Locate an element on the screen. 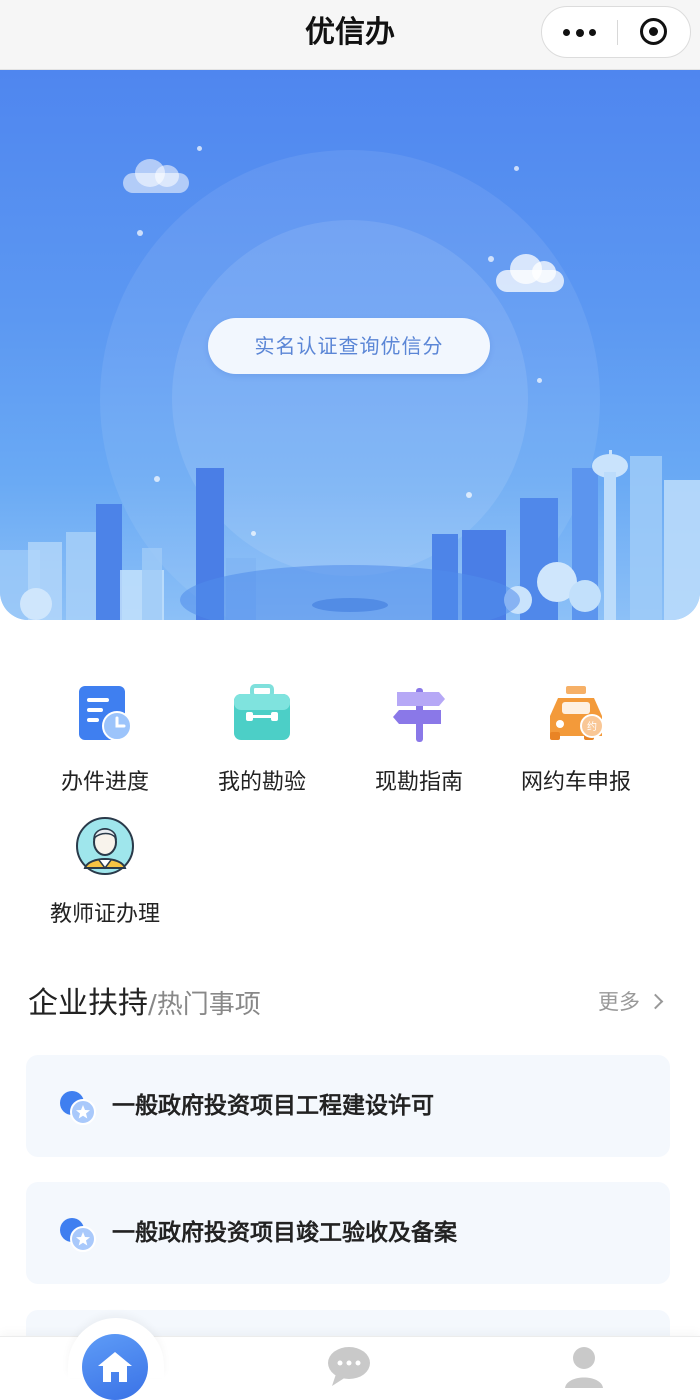 The image size is (700, 1400). section-title: 企业扶持 is located at coordinates (88, 1003).